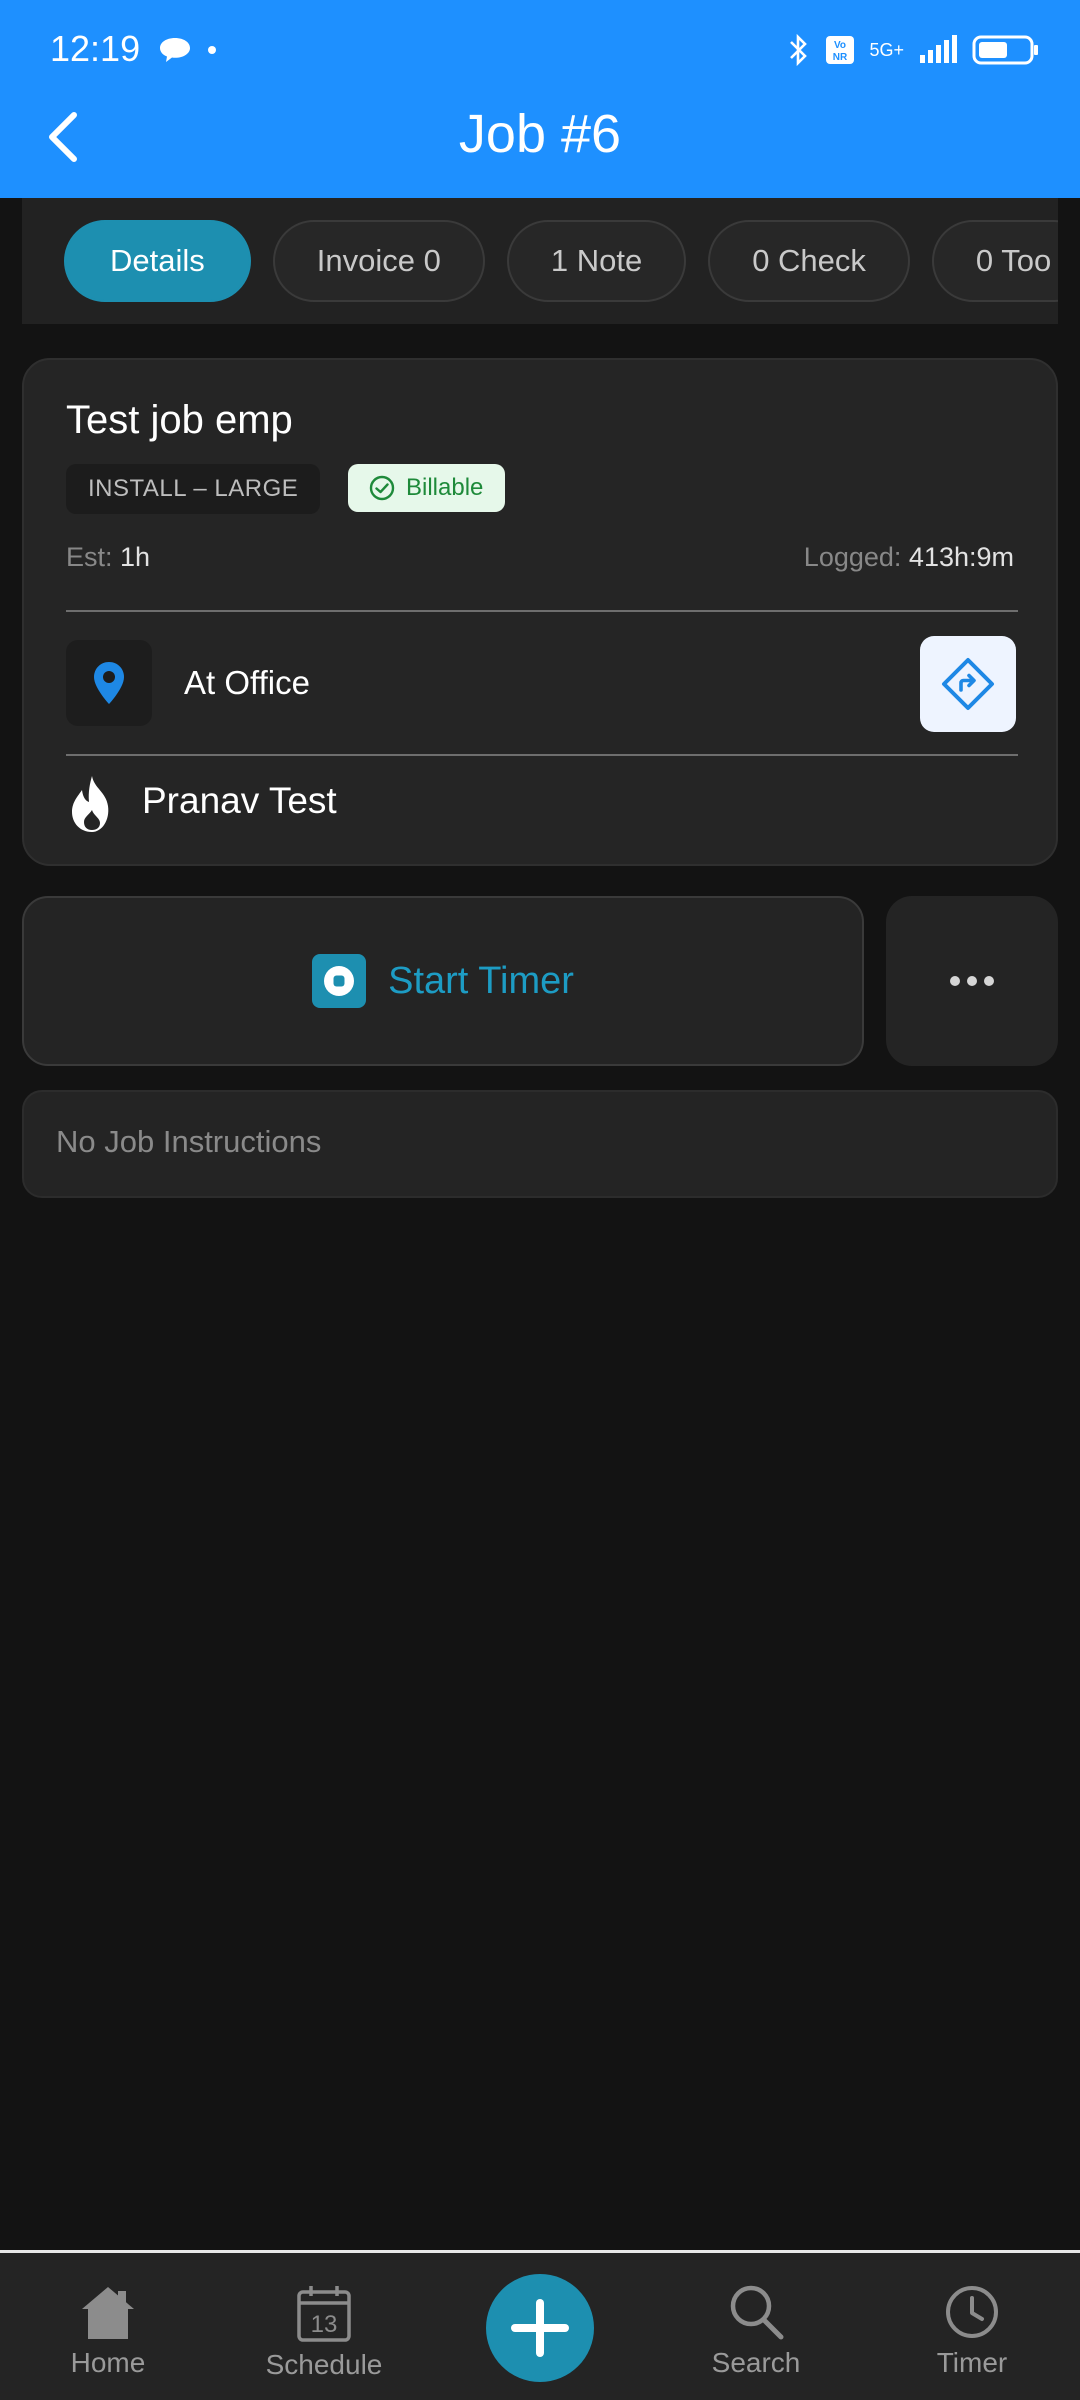  Describe the element at coordinates (90, 804) in the screenshot. I see `fire-icon` at that location.